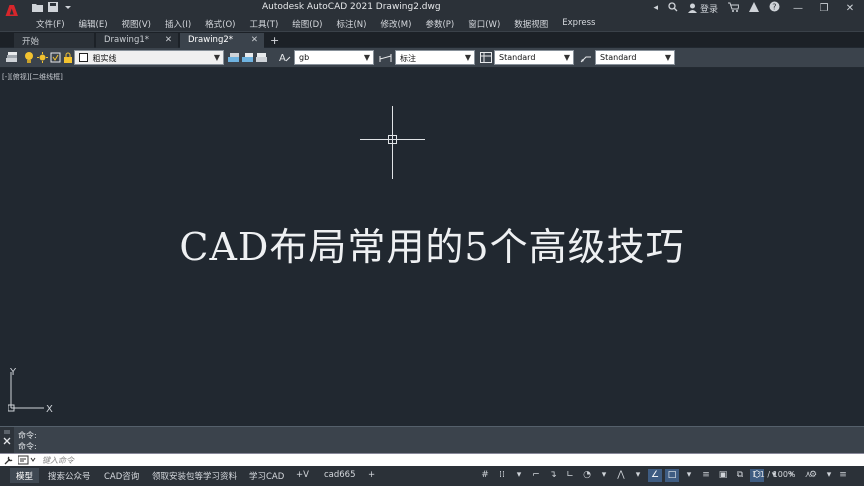 This screenshot has width=864, height=486. What do you see at coordinates (7, 440) in the screenshot?
I see `command-window-grip` at bounding box center [7, 440].